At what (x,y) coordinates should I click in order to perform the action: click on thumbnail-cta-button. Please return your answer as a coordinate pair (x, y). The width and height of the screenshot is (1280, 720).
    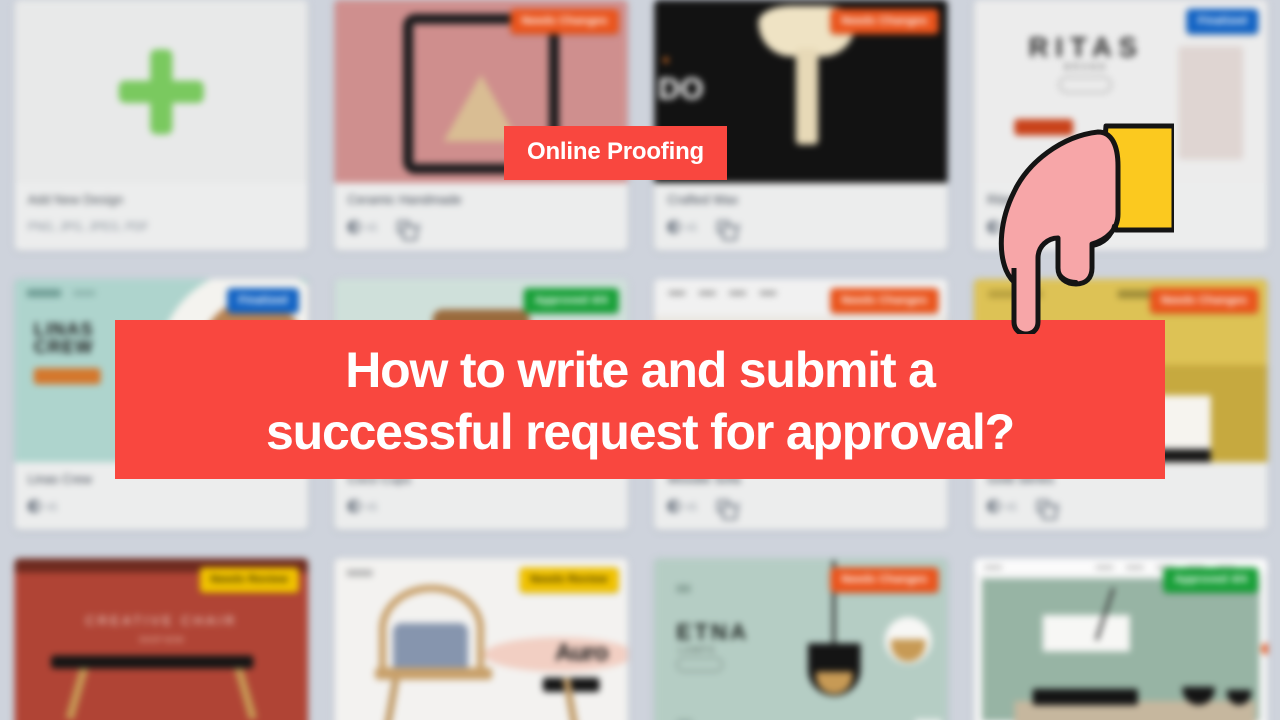
    Looking at the image, I should click on (67, 376).